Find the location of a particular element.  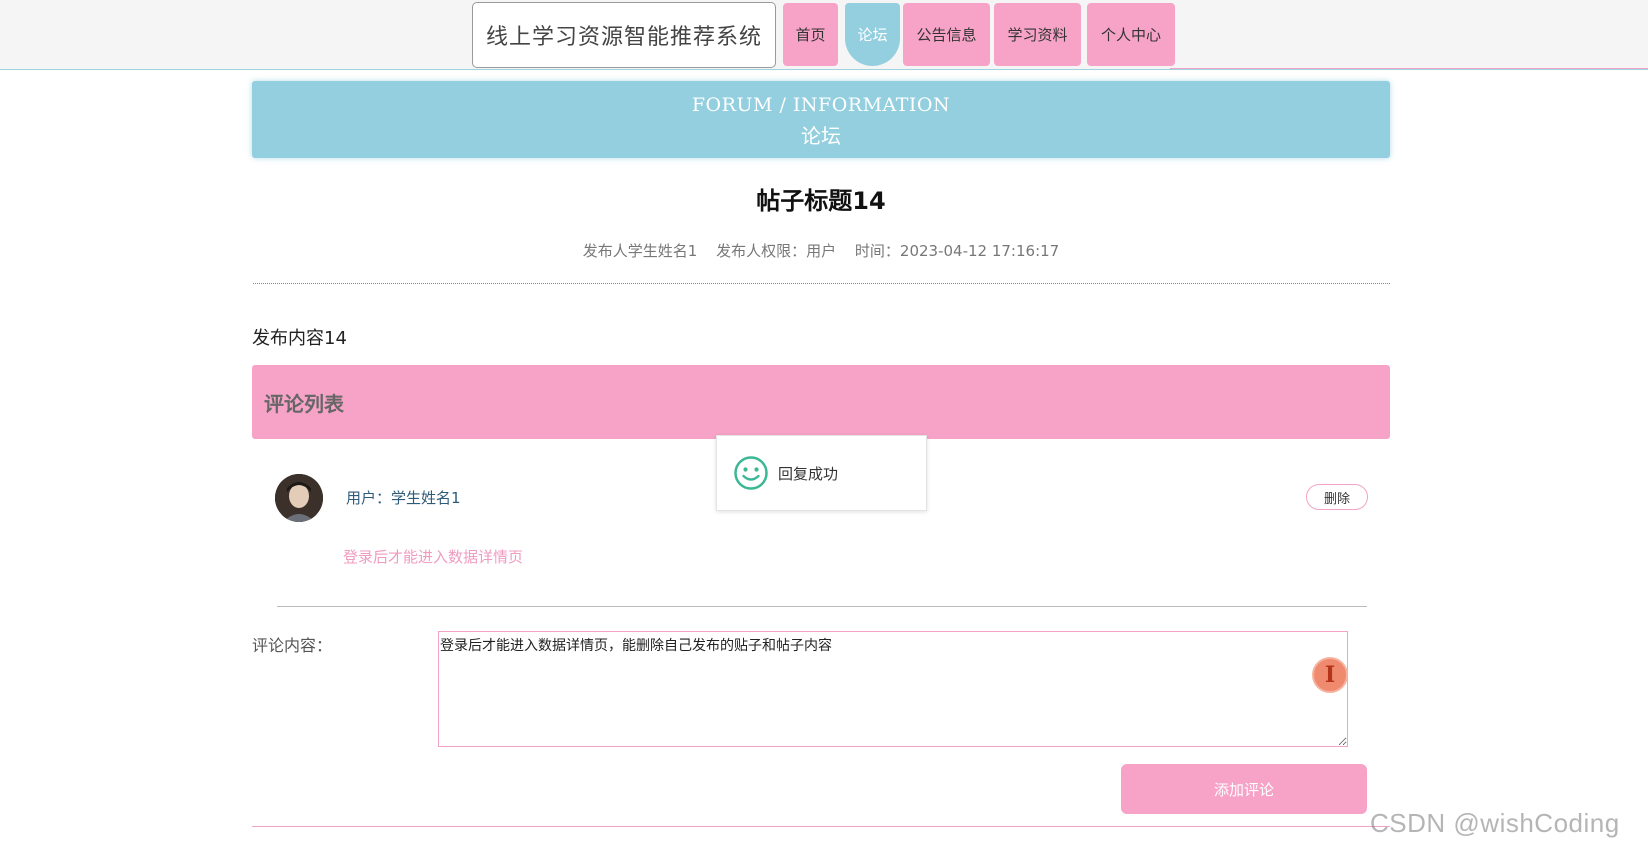

avatar is located at coordinates (299, 498).